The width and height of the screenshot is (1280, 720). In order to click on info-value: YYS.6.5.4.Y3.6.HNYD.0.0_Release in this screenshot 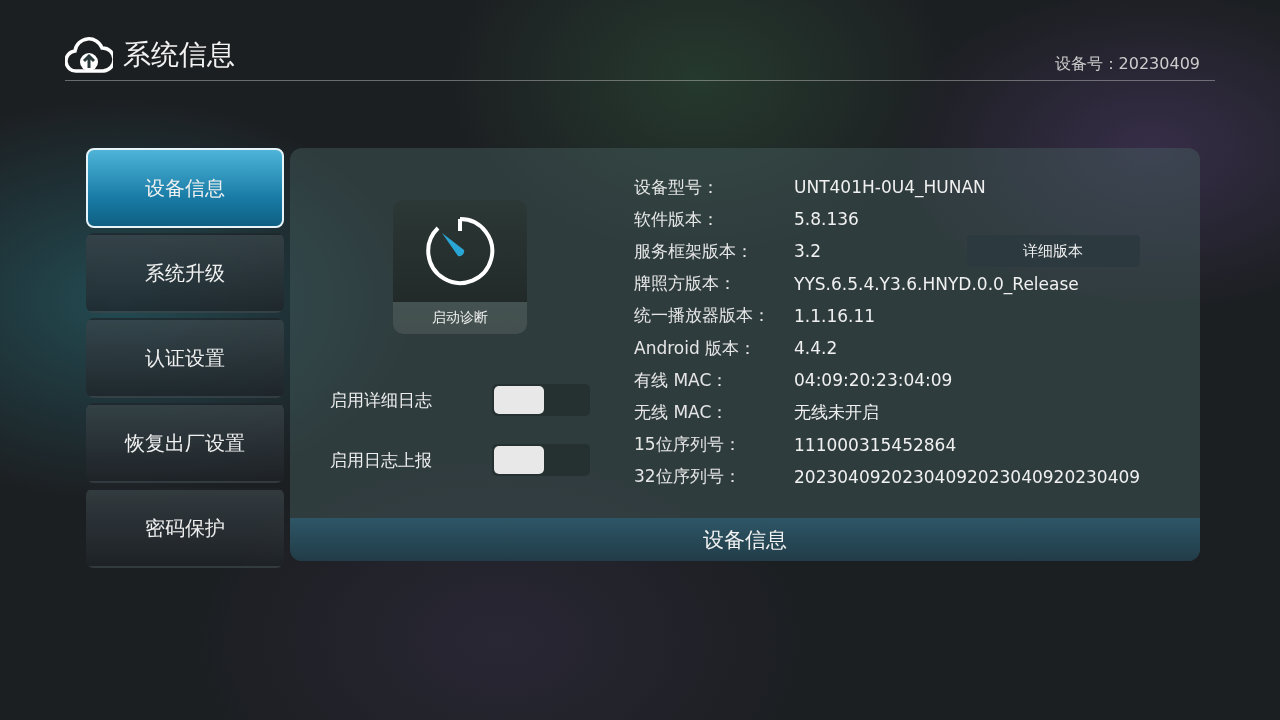, I will do `click(937, 283)`.